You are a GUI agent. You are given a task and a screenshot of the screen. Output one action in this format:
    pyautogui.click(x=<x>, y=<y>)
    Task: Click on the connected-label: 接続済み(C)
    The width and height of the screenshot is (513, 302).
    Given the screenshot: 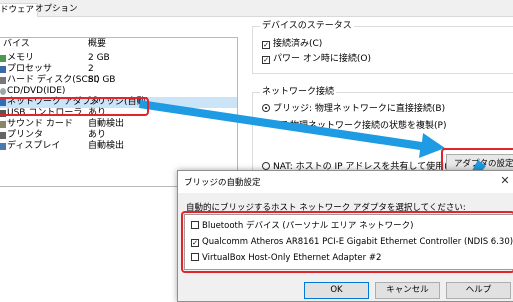 What is the action you would take?
    pyautogui.click(x=298, y=44)
    